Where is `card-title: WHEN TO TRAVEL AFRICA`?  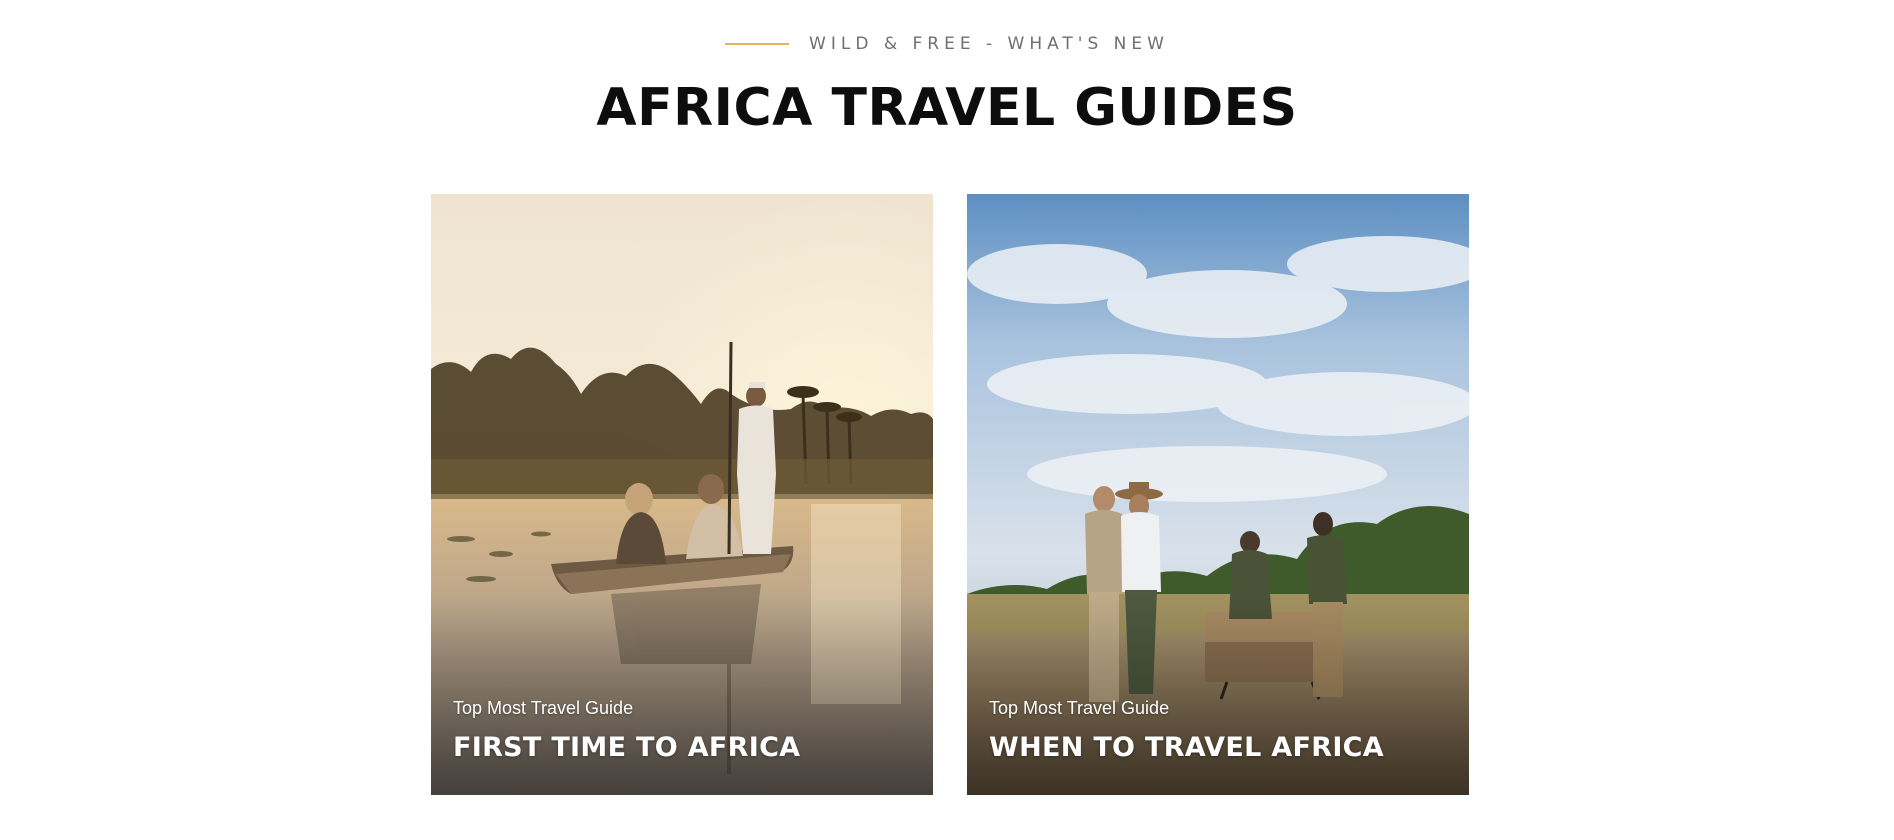
card-title: WHEN TO TRAVEL AFRICA is located at coordinates (1186, 747).